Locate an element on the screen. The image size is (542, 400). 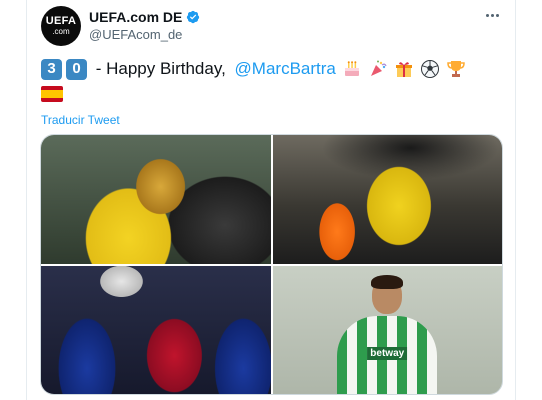
author-handle: @UEFAcom_de is located at coordinates (135, 34).